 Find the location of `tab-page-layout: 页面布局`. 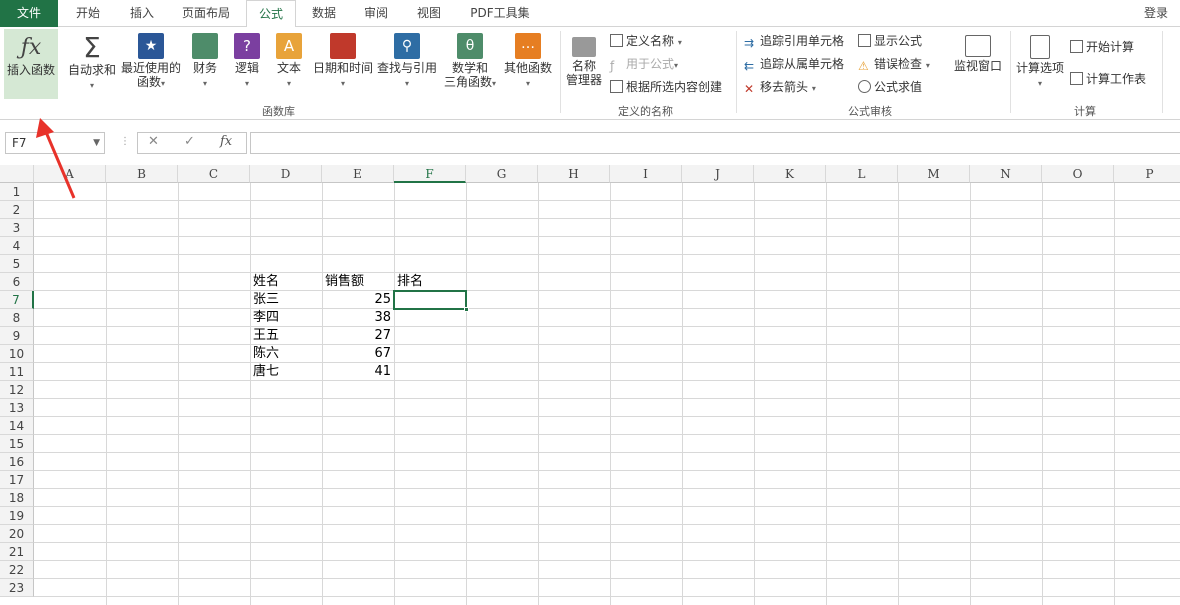

tab-page-layout: 页面布局 is located at coordinates (206, 13).